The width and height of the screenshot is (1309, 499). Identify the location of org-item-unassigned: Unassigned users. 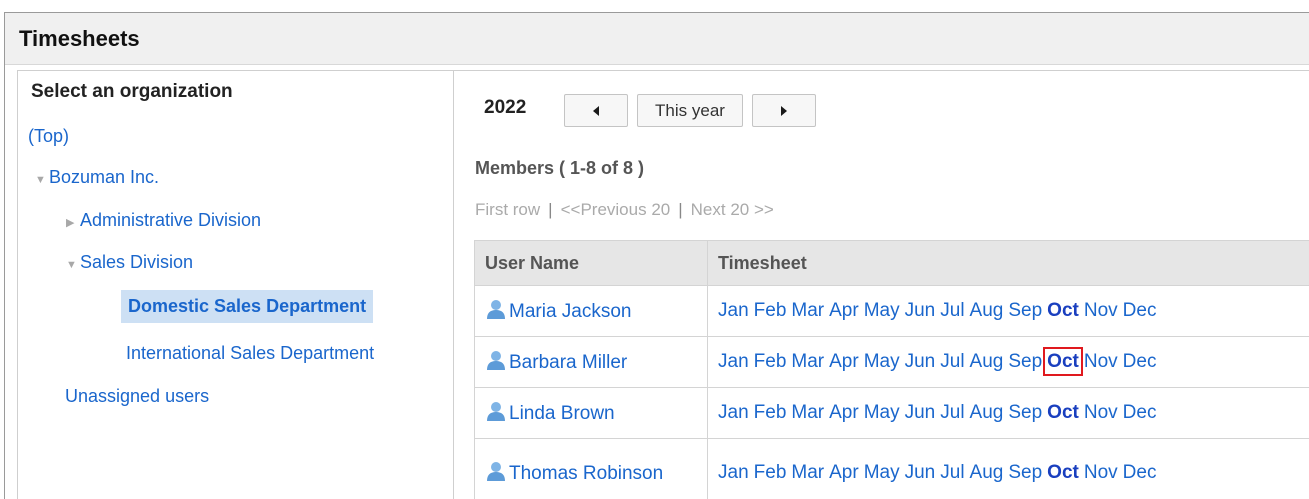
(137, 396).